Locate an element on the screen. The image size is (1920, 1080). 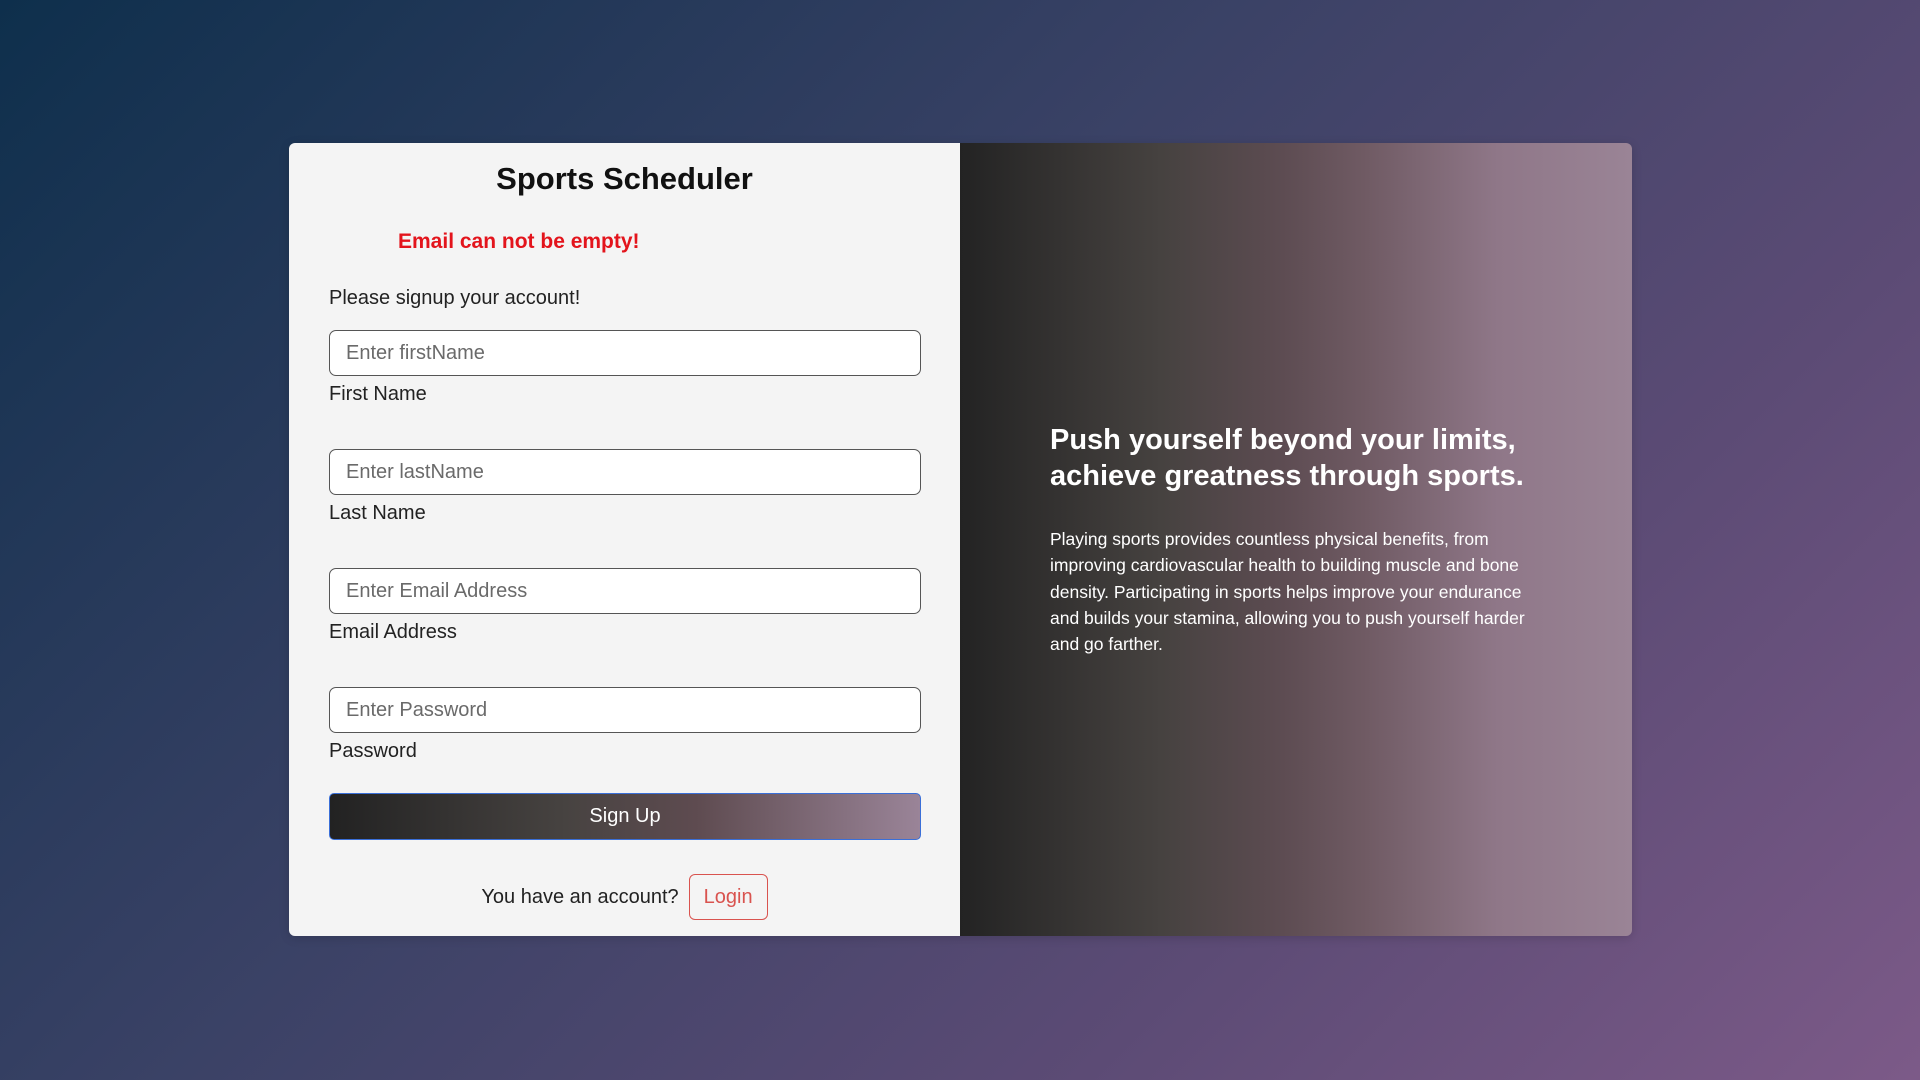
password-field: Password is located at coordinates (625, 725).